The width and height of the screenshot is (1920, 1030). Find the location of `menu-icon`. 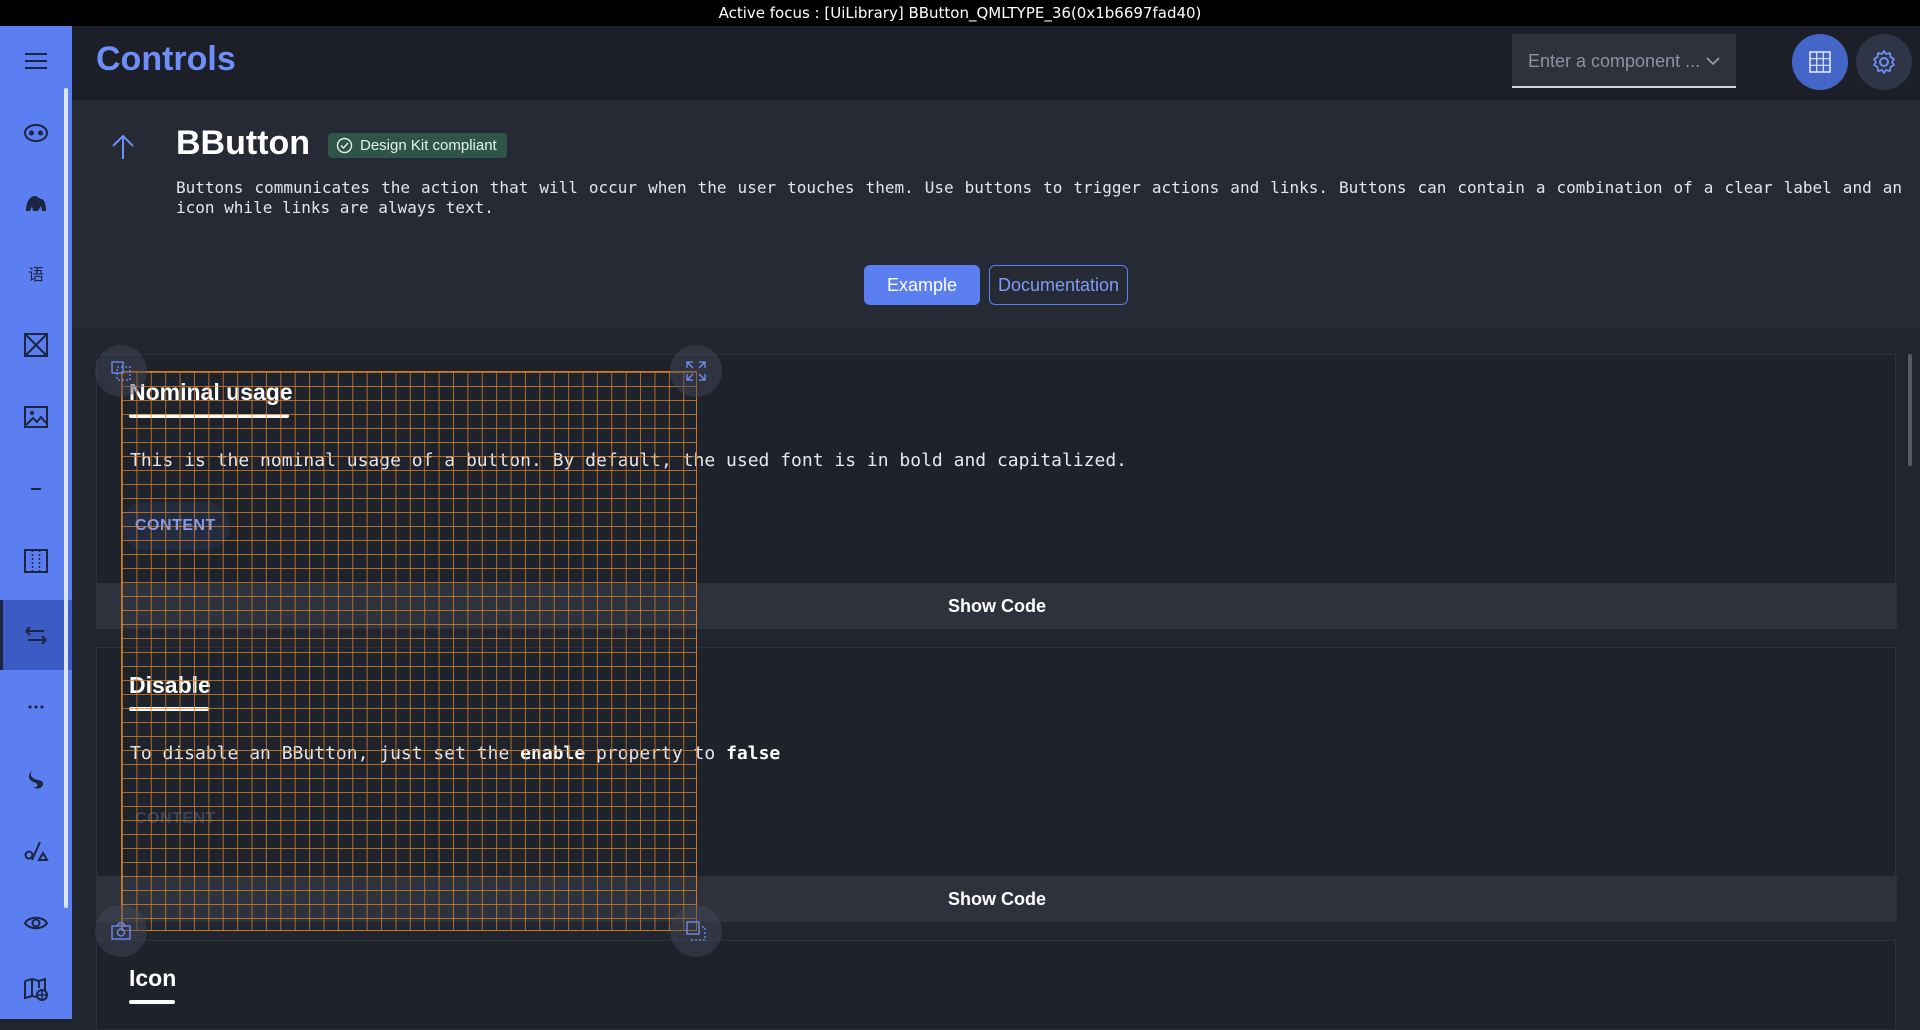

menu-icon is located at coordinates (36, 61).